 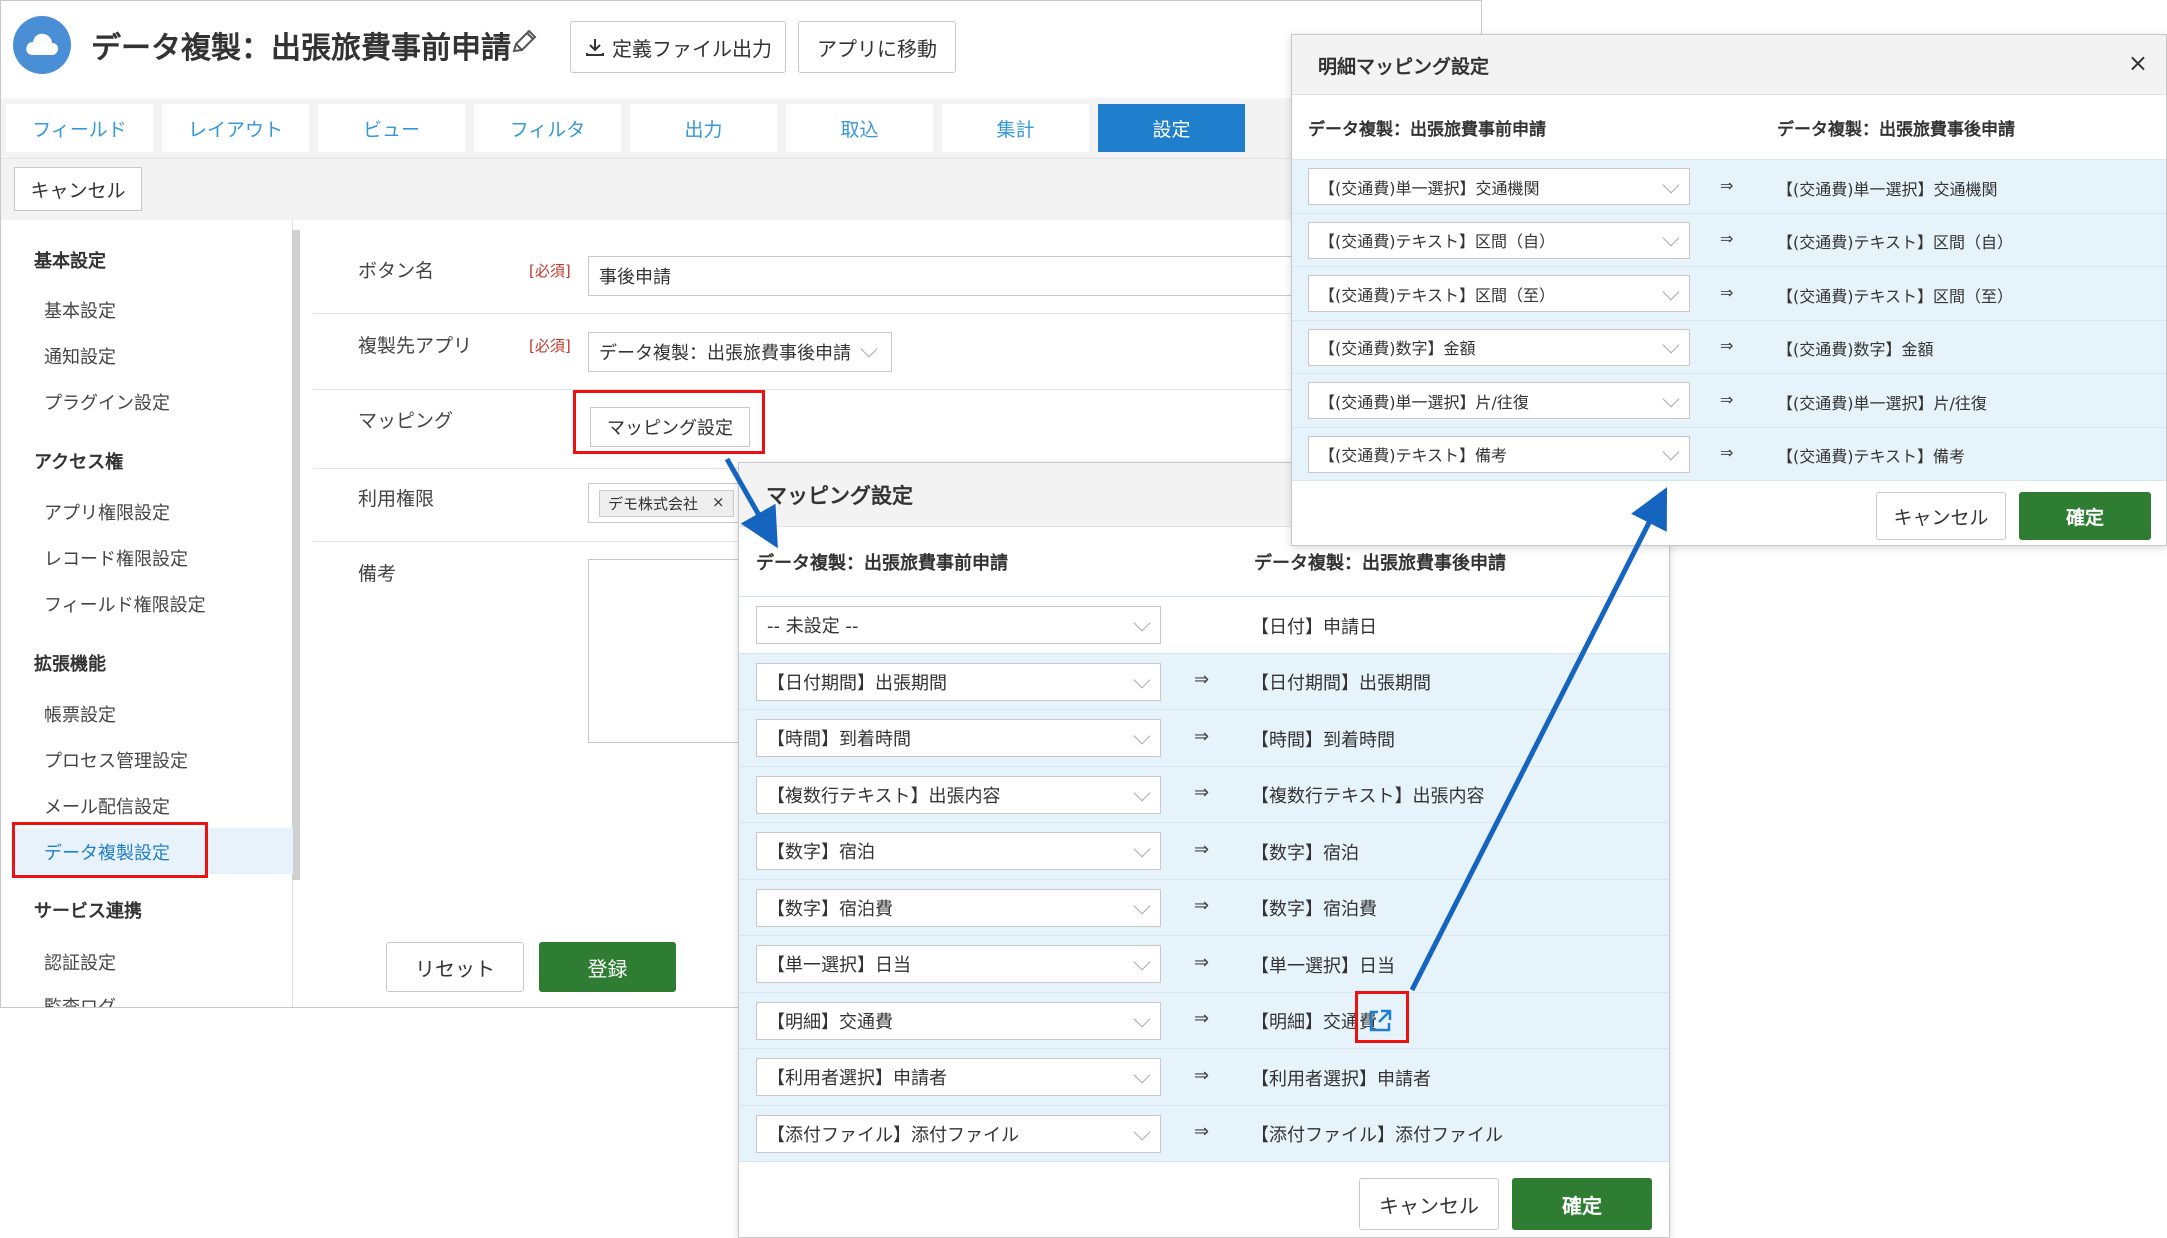 I want to click on tab-view: ビュー, so click(x=391, y=128).